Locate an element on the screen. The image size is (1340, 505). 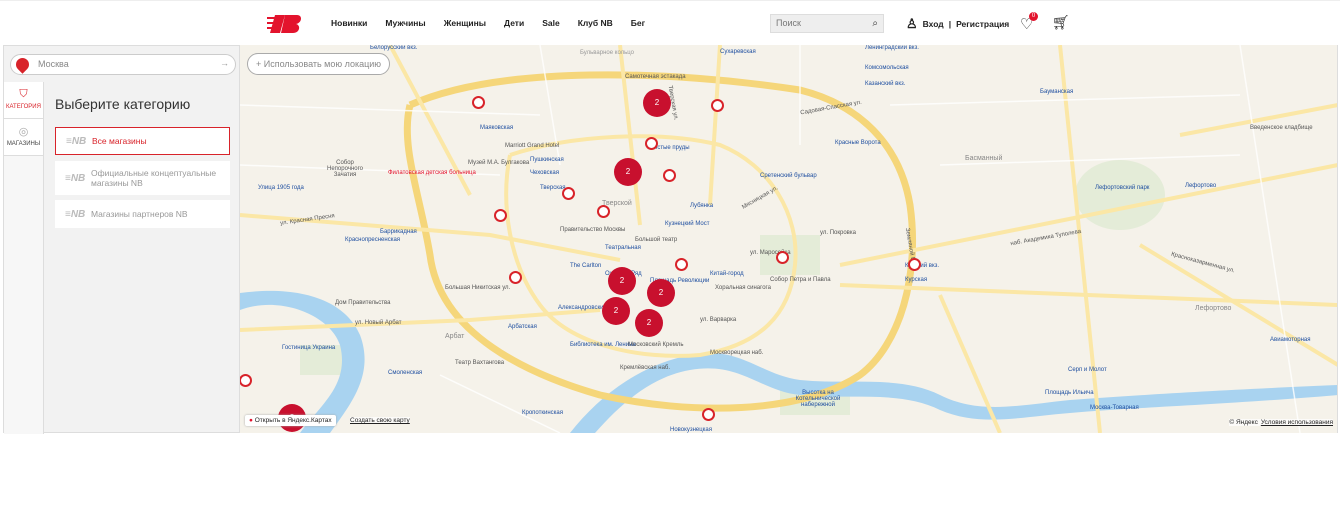
map-label: Авиамоторная is located at coordinates (1290, 340).